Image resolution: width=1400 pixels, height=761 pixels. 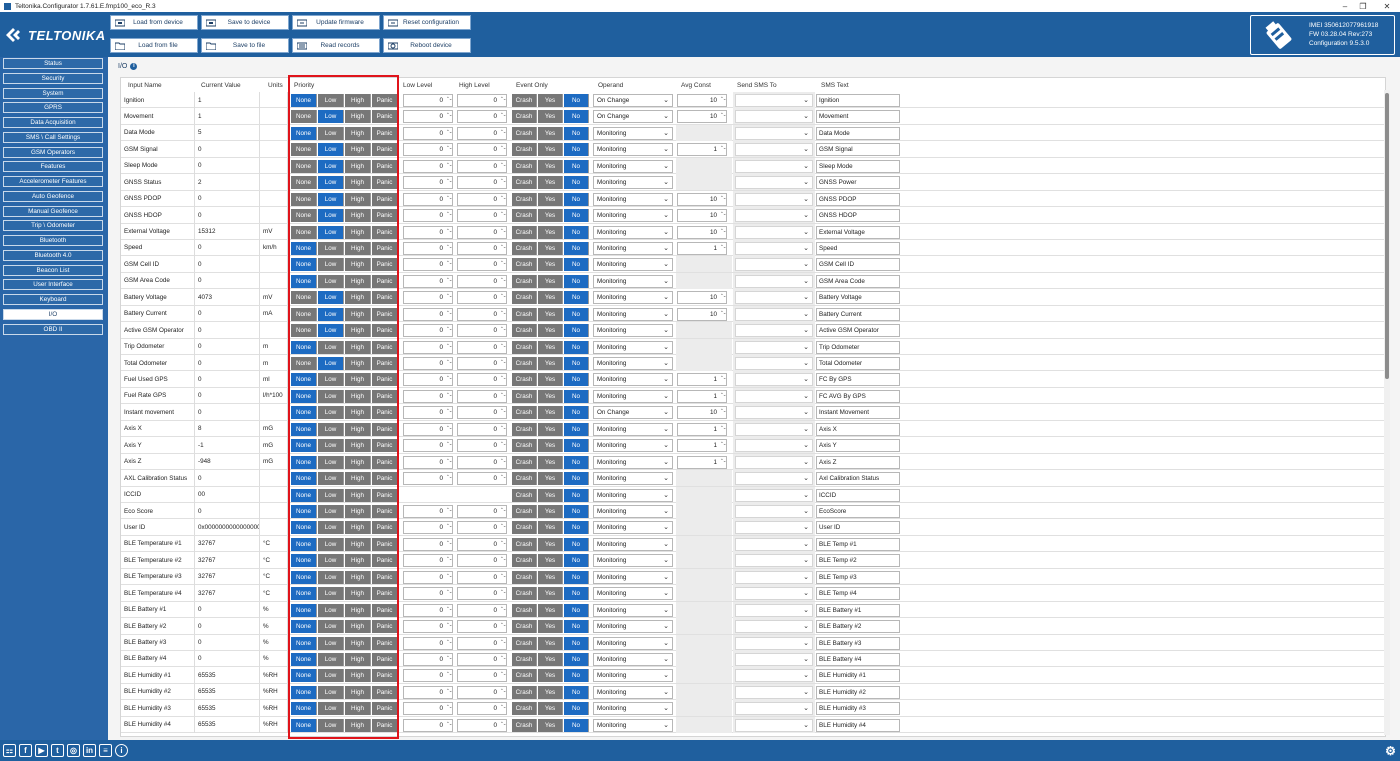 I want to click on reboot-device-button: Reboot device, so click(x=427, y=45).